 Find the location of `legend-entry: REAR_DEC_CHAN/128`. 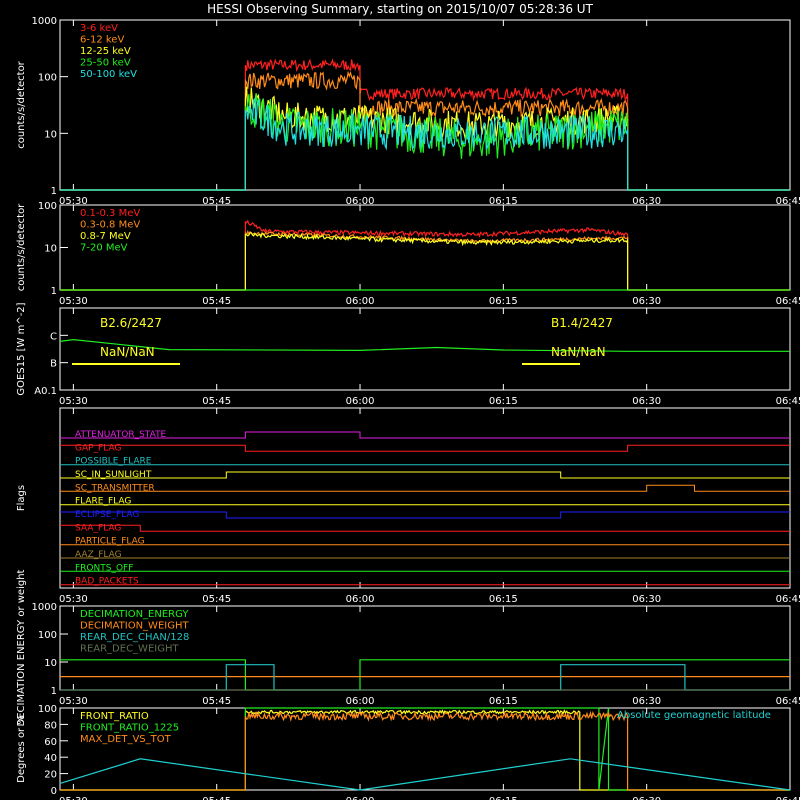

legend-entry: REAR_DEC_CHAN/128 is located at coordinates (134, 637).